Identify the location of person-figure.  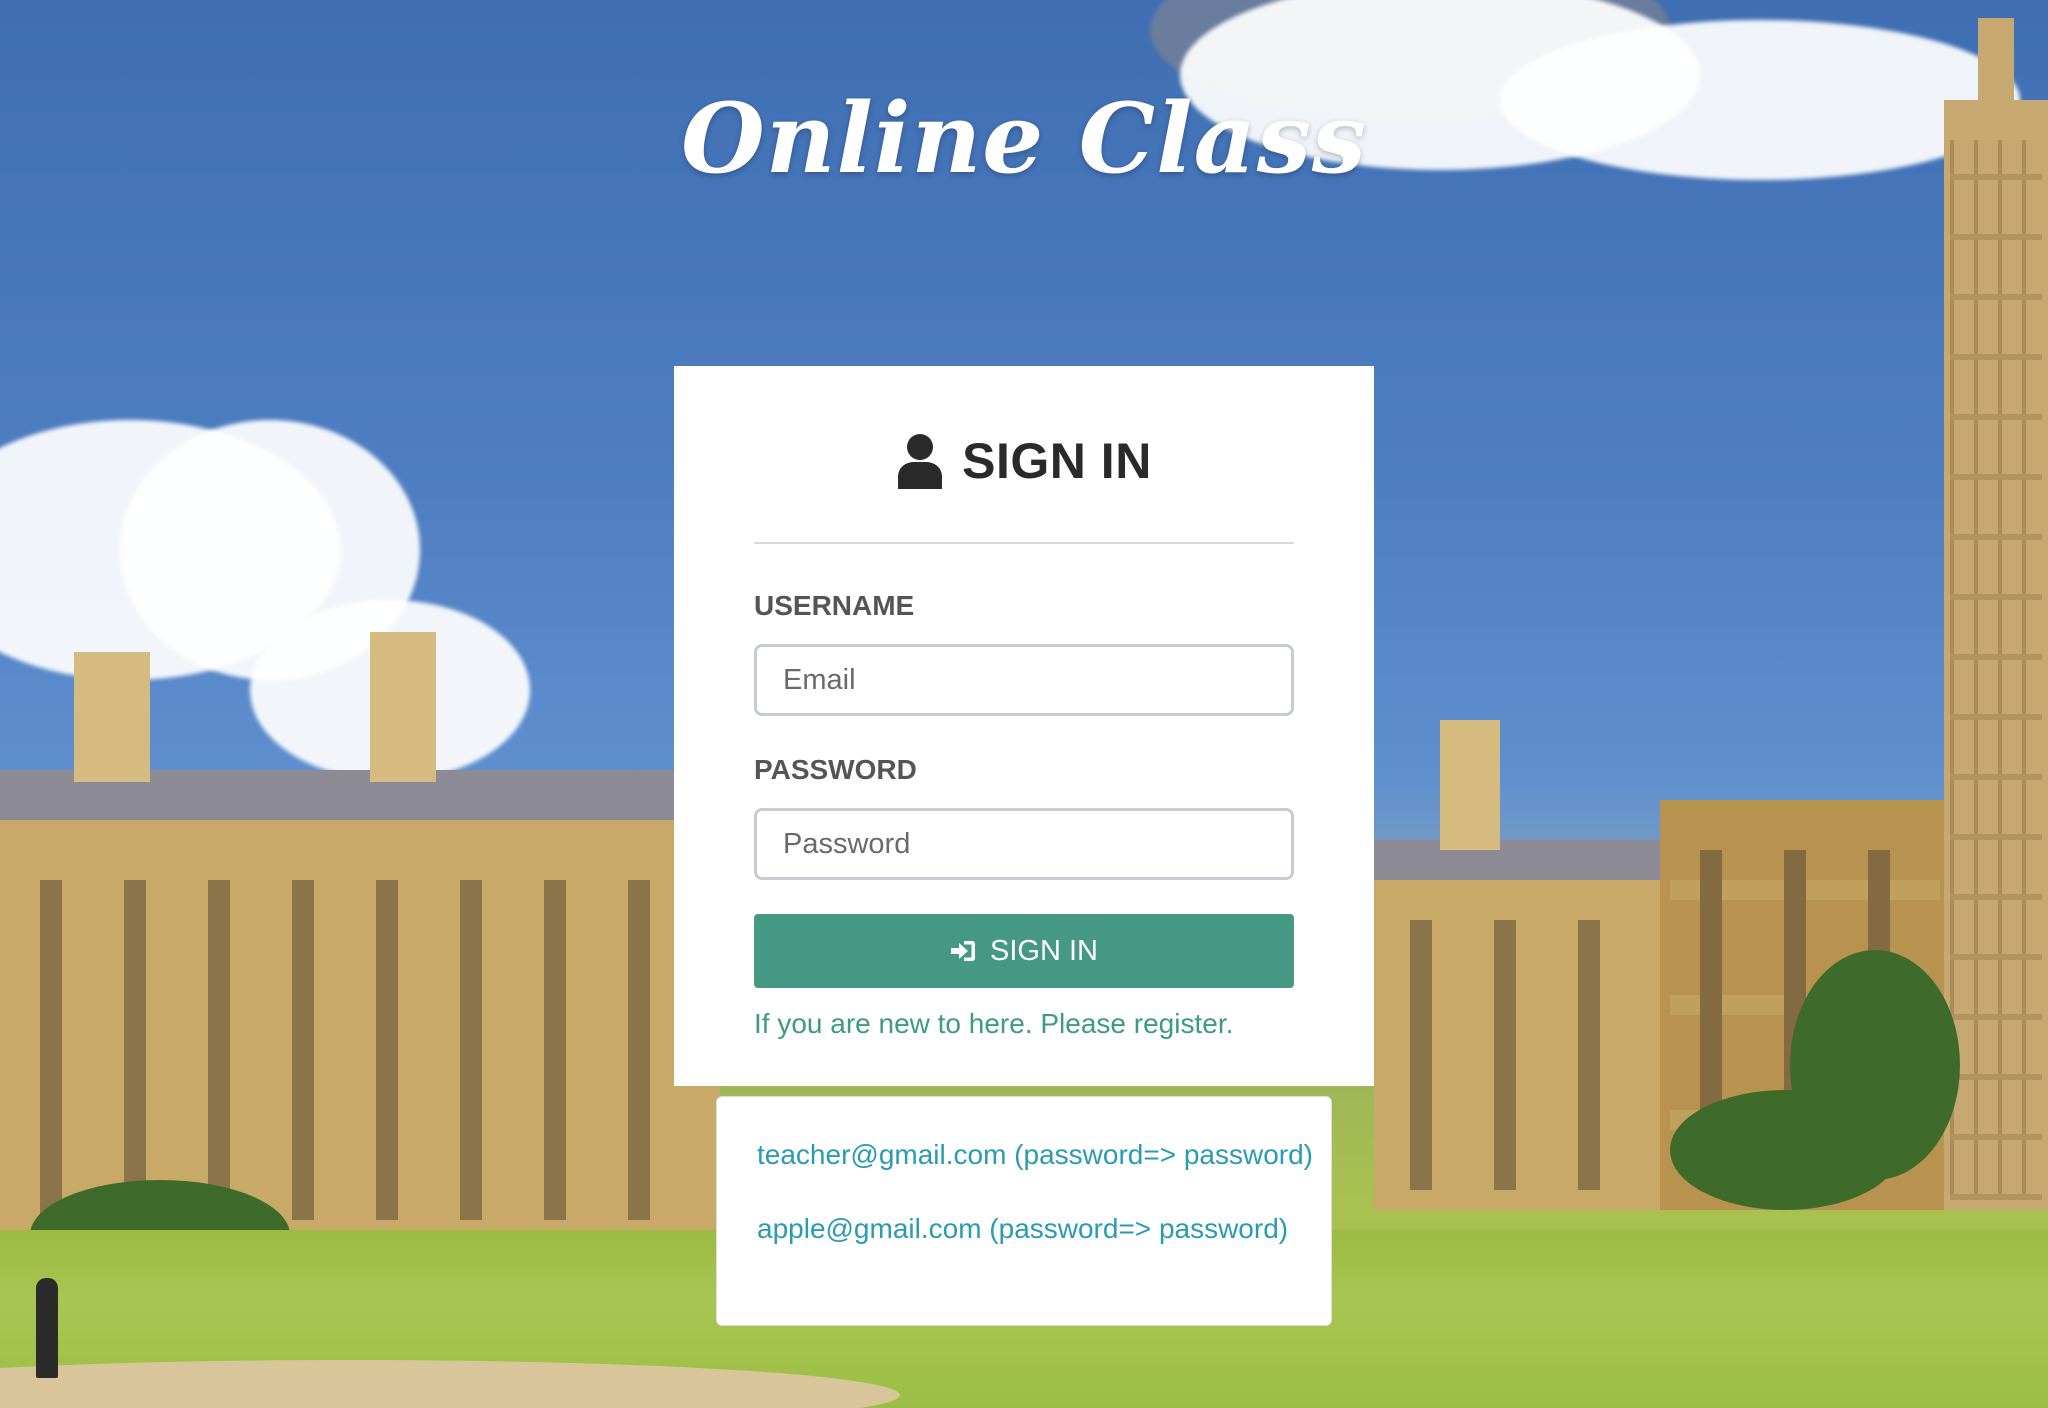
(47, 1328).